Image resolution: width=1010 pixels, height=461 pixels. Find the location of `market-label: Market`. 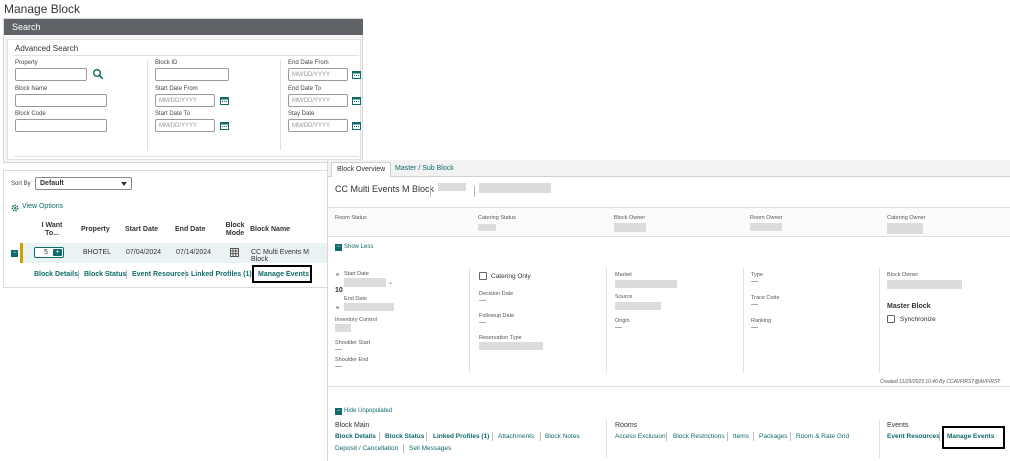

market-label: Market is located at coordinates (623, 275).